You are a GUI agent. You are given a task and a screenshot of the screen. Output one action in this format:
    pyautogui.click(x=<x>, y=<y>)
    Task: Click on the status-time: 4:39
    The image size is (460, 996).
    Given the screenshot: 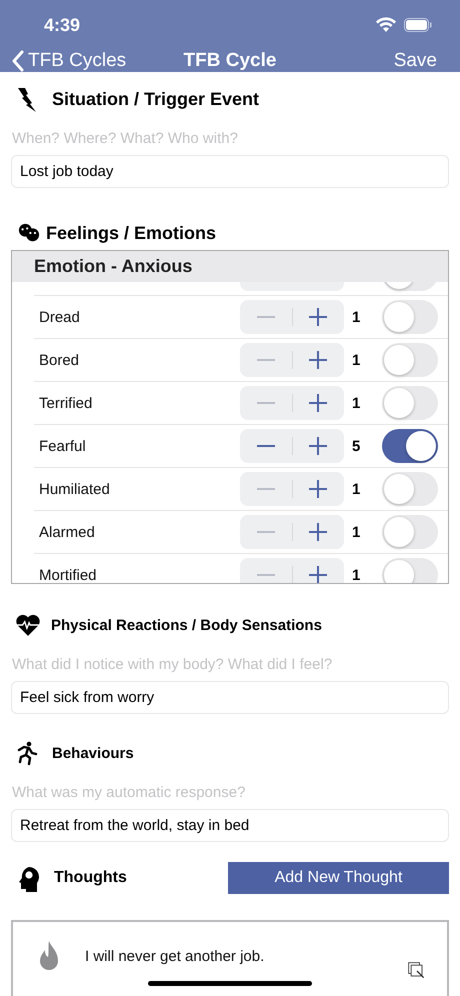 What is the action you would take?
    pyautogui.click(x=62, y=25)
    